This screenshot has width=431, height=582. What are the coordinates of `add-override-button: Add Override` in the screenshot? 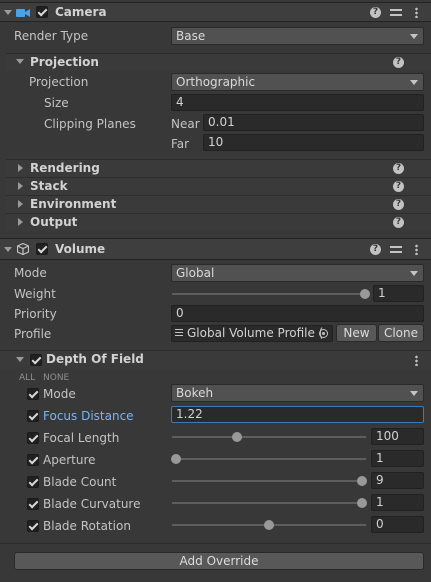 It's located at (219, 561).